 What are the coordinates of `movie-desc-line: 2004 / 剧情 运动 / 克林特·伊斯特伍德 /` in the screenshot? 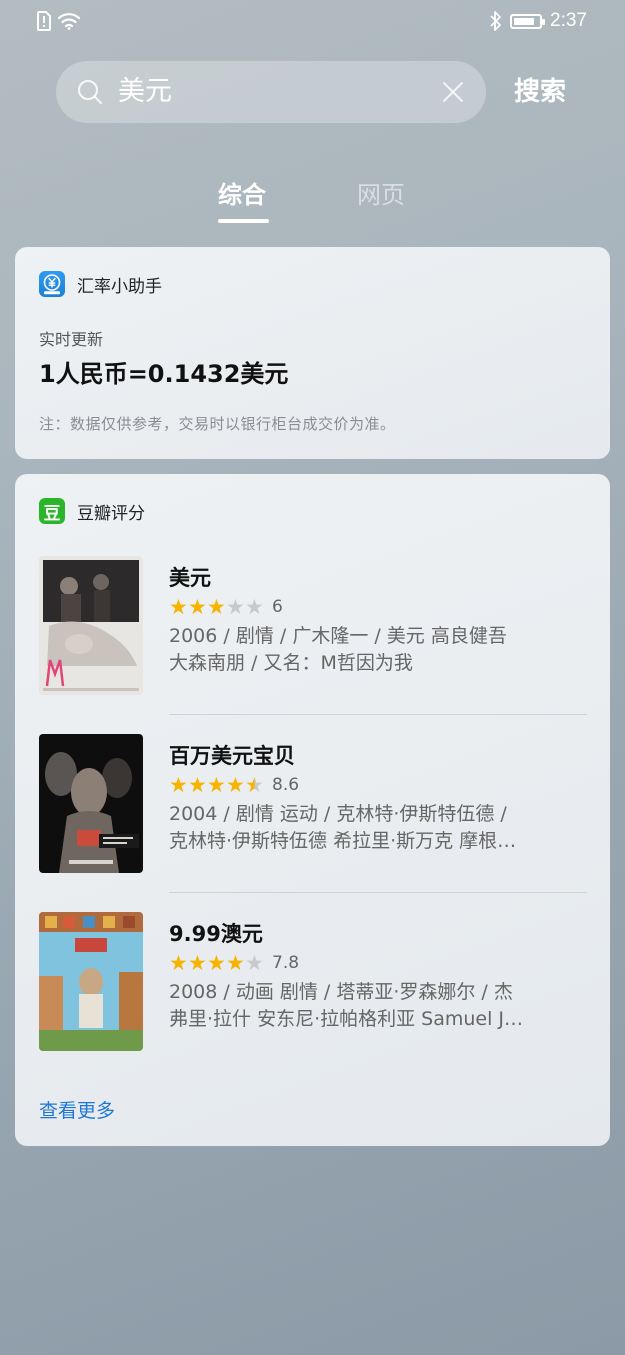 It's located at (338, 814).